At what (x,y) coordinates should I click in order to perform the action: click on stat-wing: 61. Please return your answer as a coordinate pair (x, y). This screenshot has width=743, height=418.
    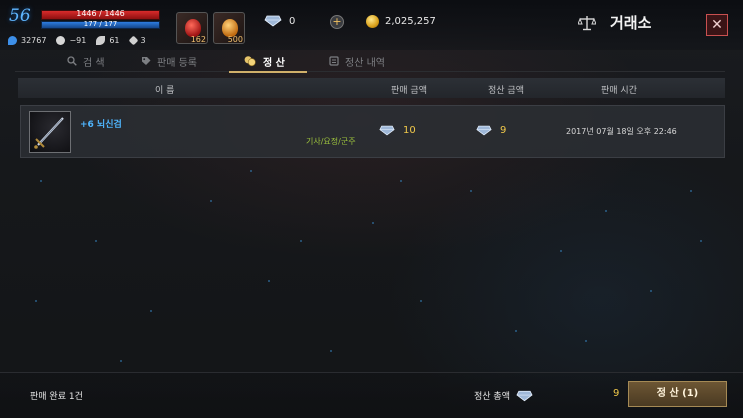
    Looking at the image, I should click on (108, 40).